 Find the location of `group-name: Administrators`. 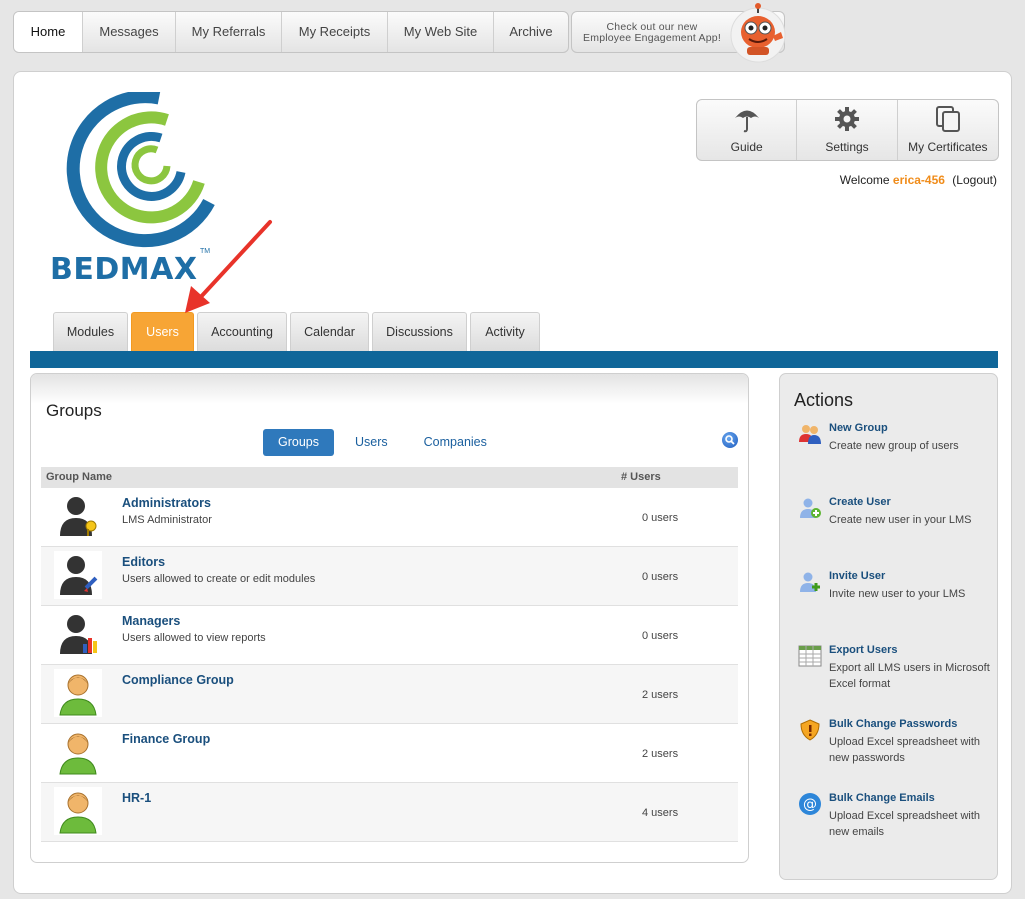

group-name: Administrators is located at coordinates (166, 503).